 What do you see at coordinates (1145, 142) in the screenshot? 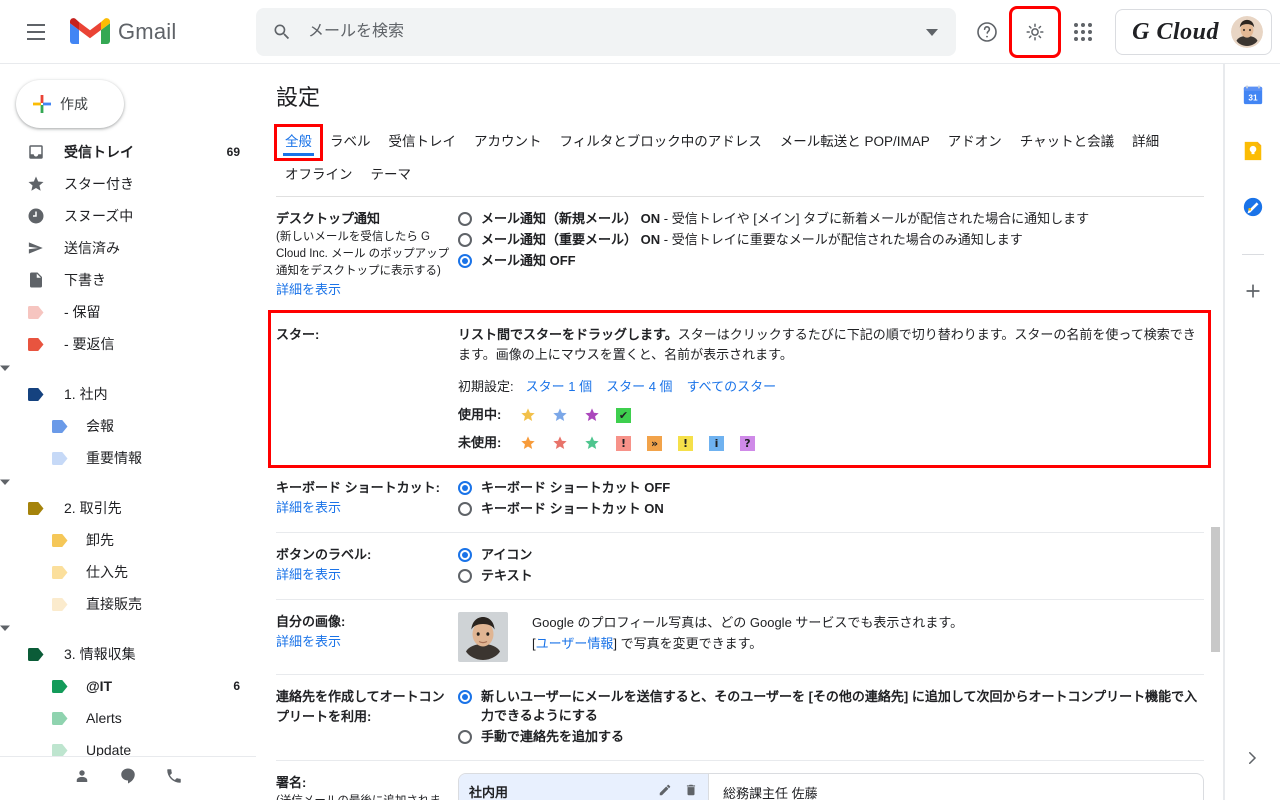
I see `tab-advanced: 詳細` at bounding box center [1145, 142].